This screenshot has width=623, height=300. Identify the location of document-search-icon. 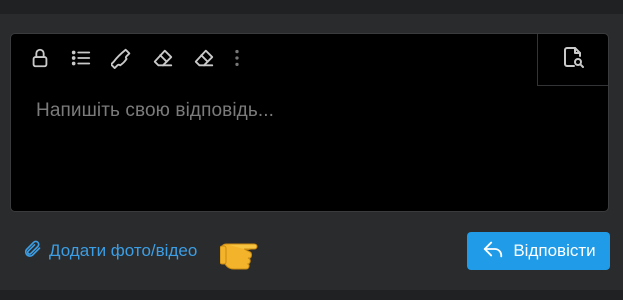
(573, 59).